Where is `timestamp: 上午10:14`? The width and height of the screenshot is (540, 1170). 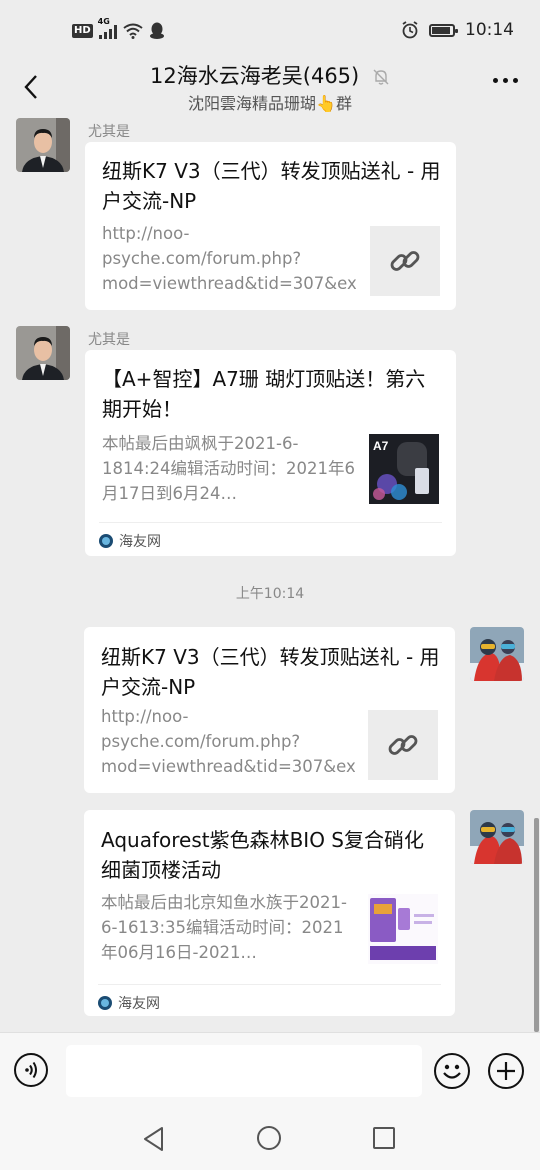 timestamp: 上午10:14 is located at coordinates (270, 594).